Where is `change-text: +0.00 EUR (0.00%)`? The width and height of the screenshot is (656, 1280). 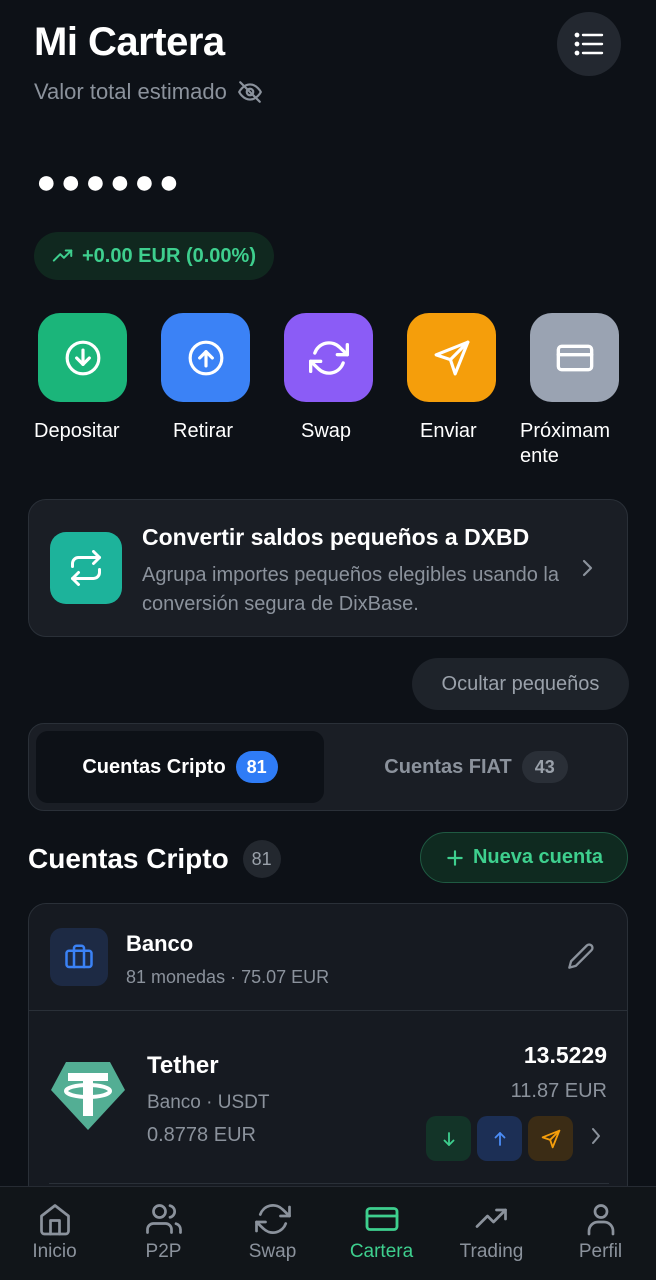
change-text: +0.00 EUR (0.00%) is located at coordinates (169, 255).